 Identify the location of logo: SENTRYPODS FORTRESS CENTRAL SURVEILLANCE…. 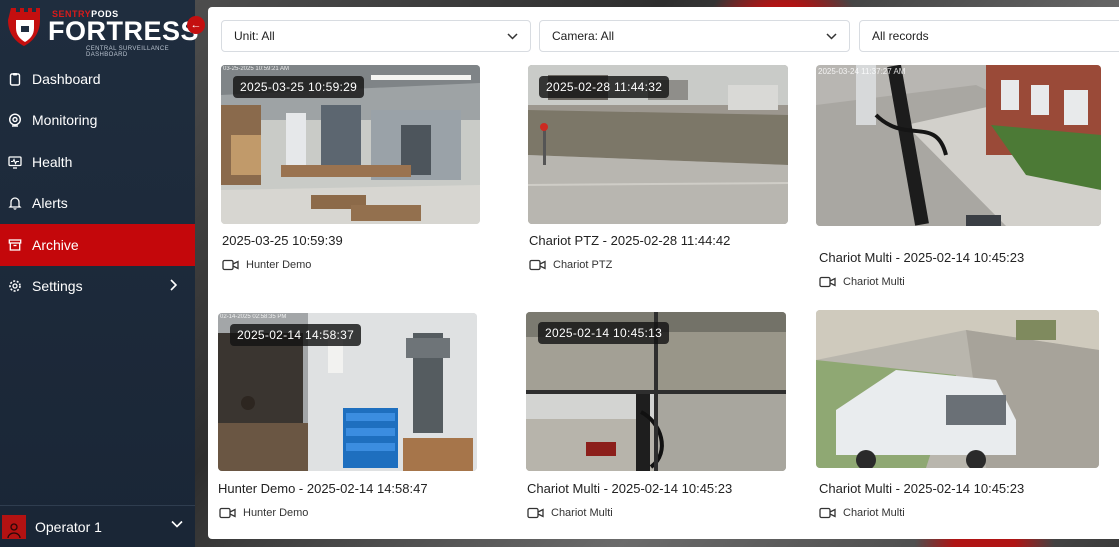
(103, 32).